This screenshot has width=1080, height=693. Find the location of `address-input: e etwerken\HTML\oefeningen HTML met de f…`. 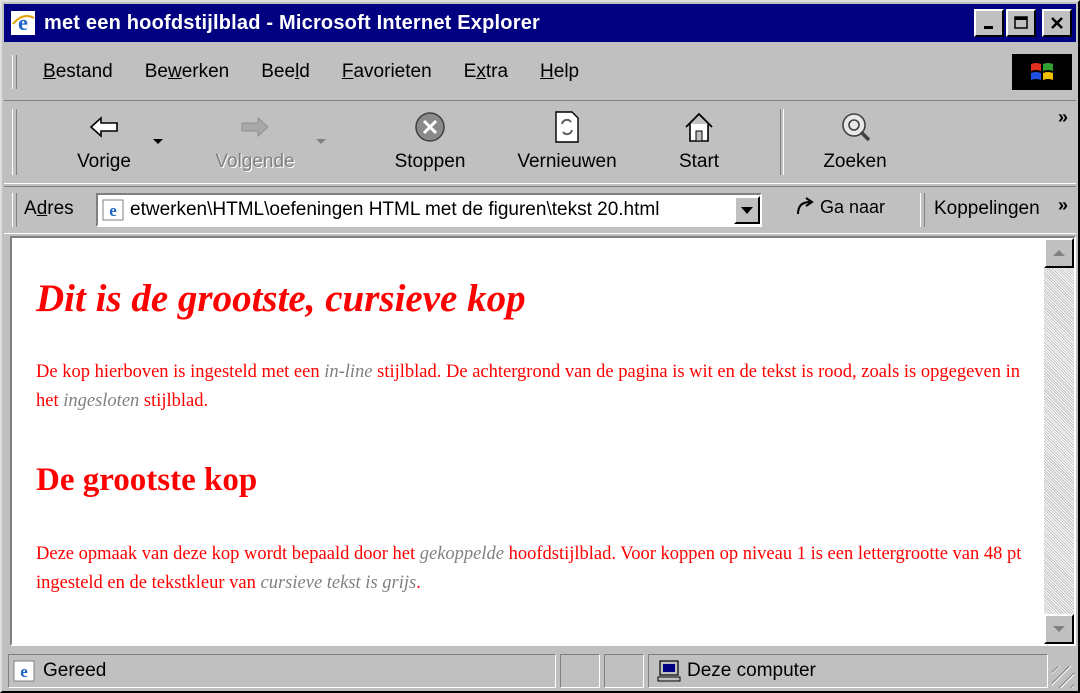

address-input: e etwerken\HTML\oefeningen HTML met de f… is located at coordinates (429, 210).